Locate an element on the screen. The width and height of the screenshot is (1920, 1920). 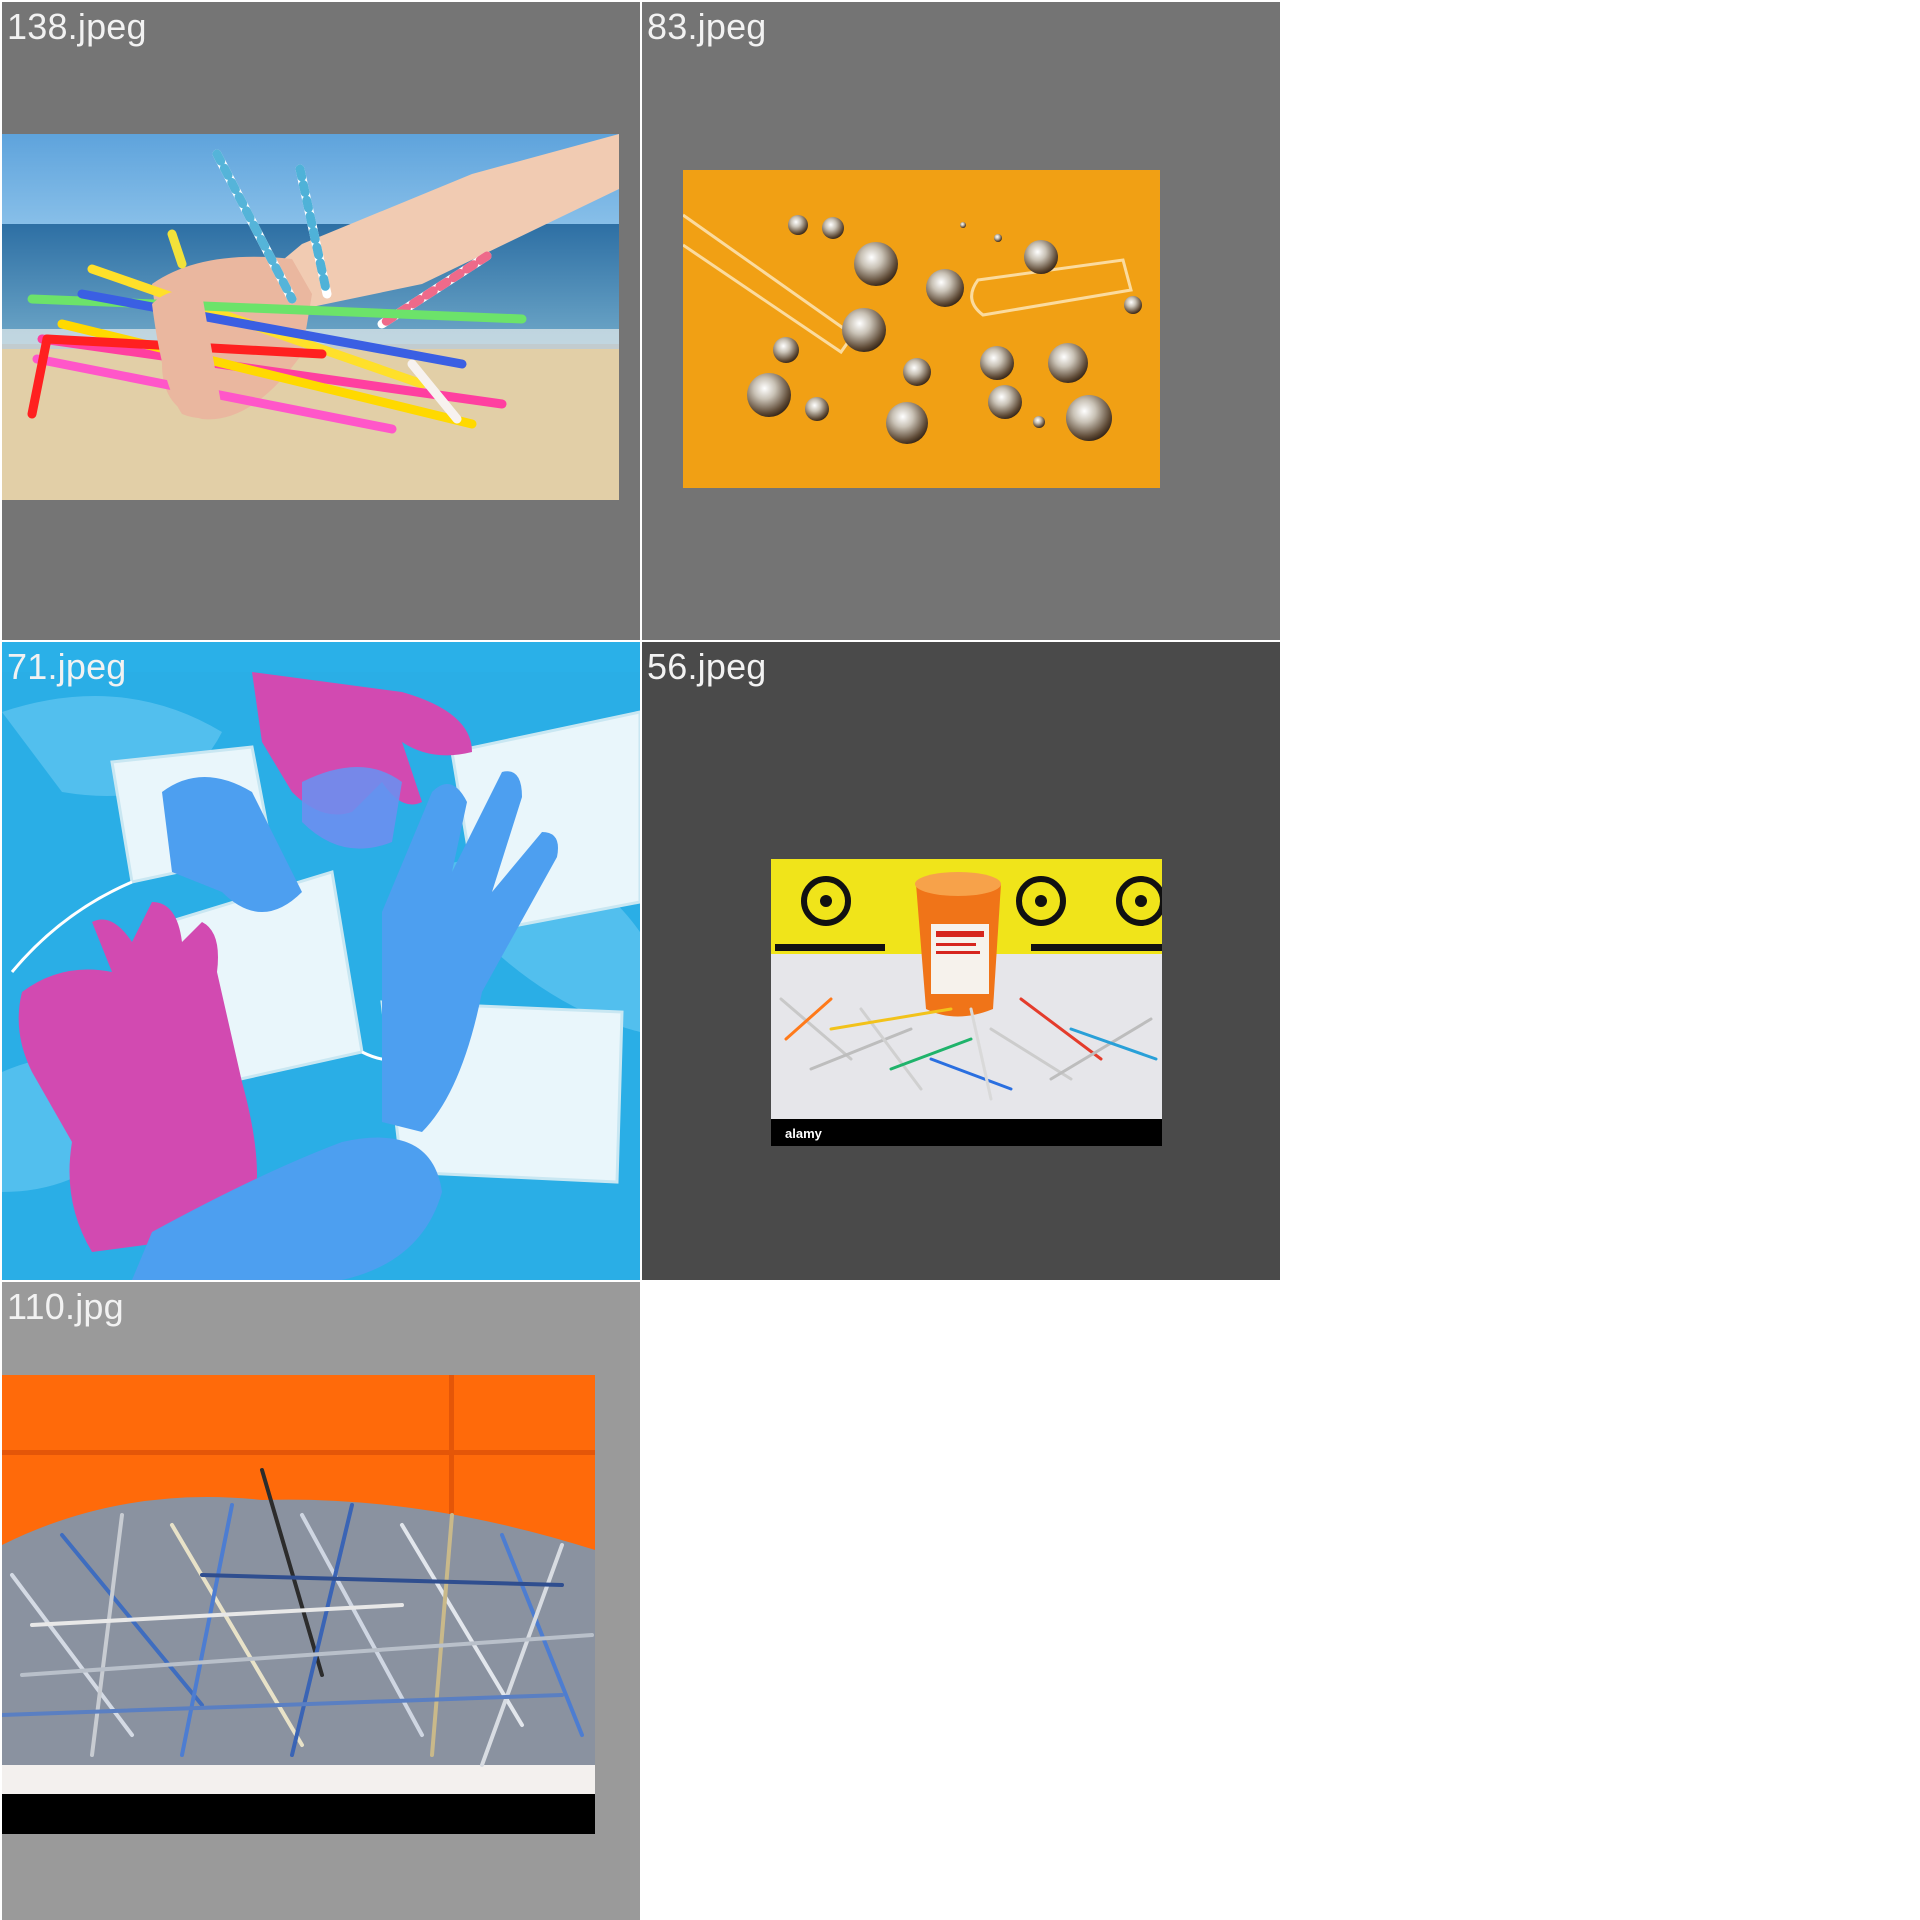
gallery-tile-71: 71.jpeg is located at coordinates (321, 961).